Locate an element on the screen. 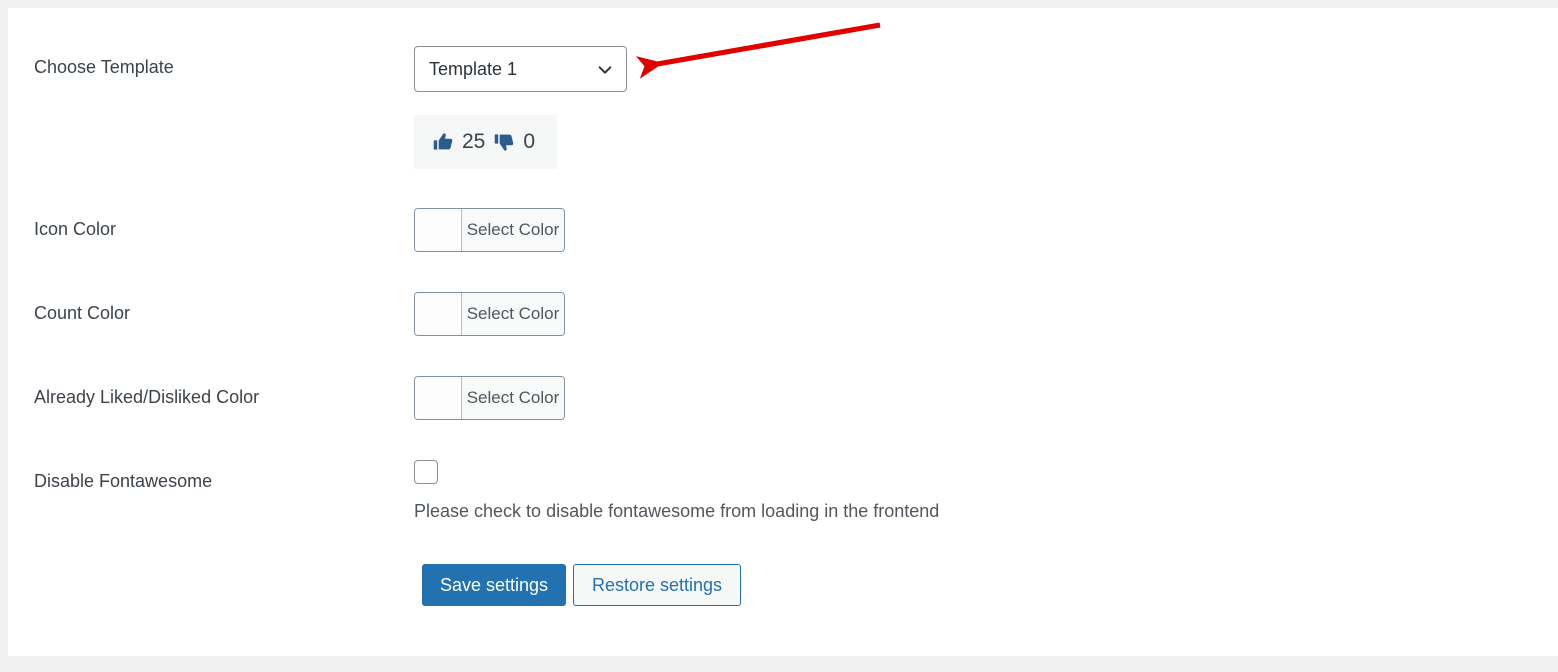 Image resolution: width=1558 pixels, height=672 pixels. disable-fontawesome-label: Disable Fontawesome is located at coordinates (123, 481).